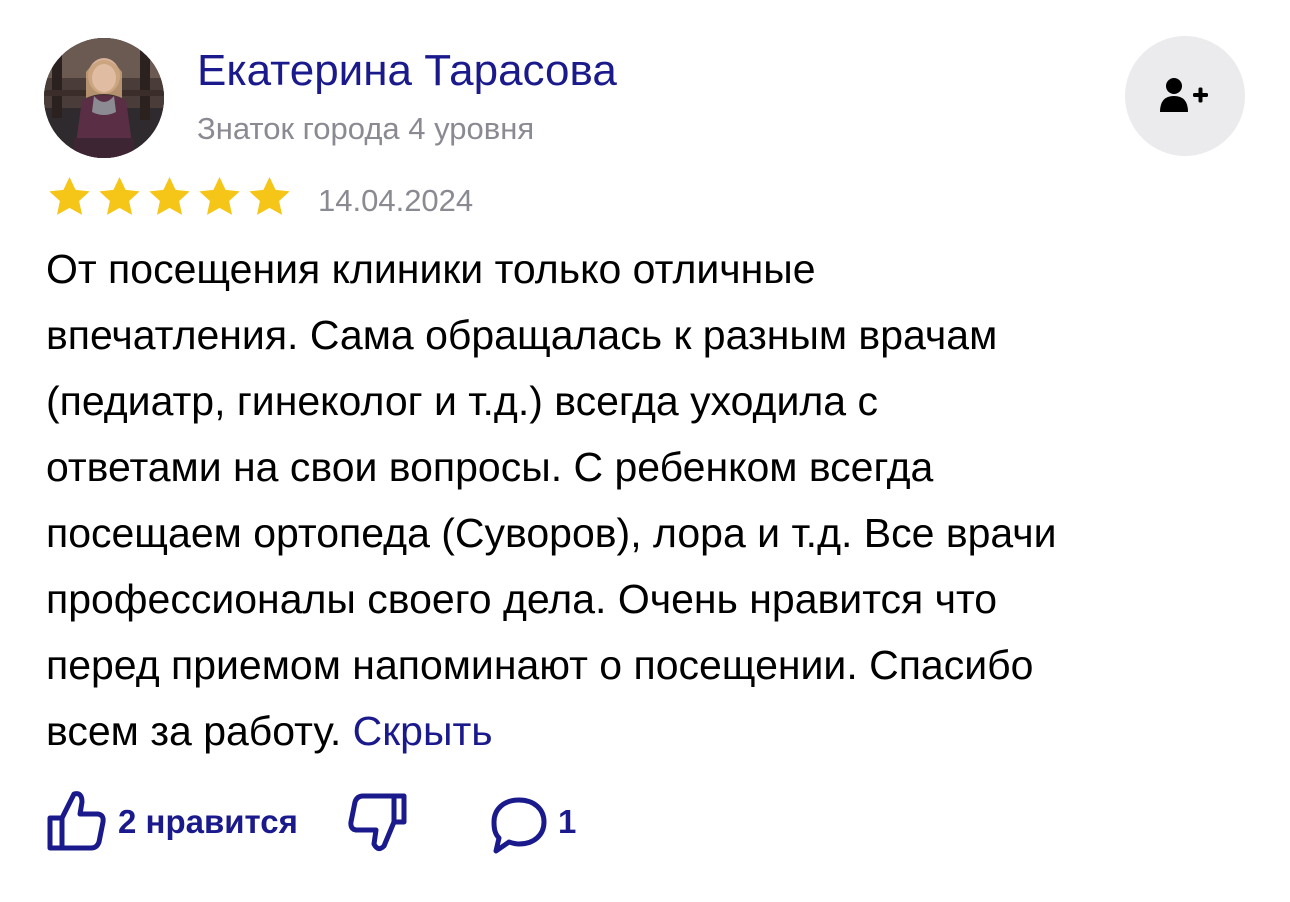 The height and width of the screenshot is (902, 1290). I want to click on avatar-photo, so click(104, 98).